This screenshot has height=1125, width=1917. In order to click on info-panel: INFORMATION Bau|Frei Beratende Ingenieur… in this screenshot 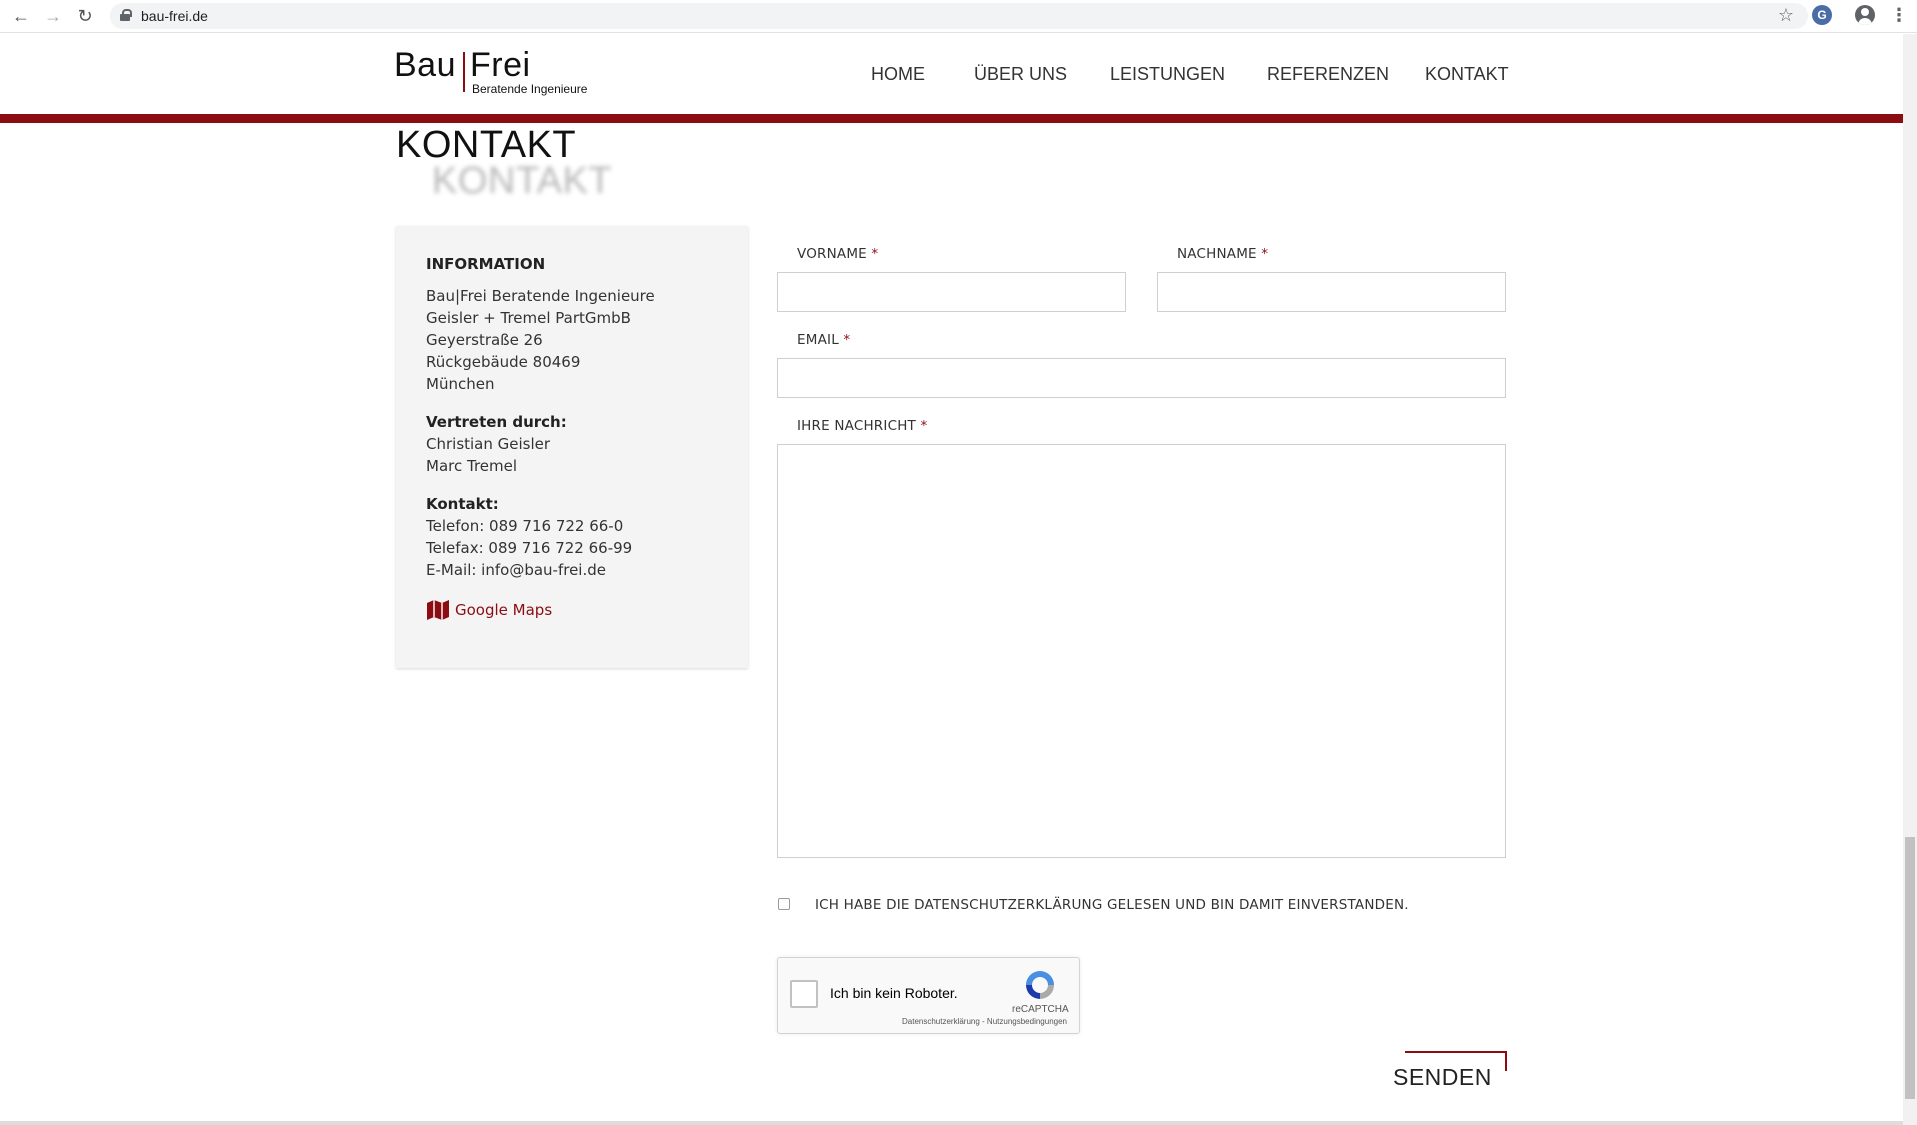, I will do `click(572, 447)`.